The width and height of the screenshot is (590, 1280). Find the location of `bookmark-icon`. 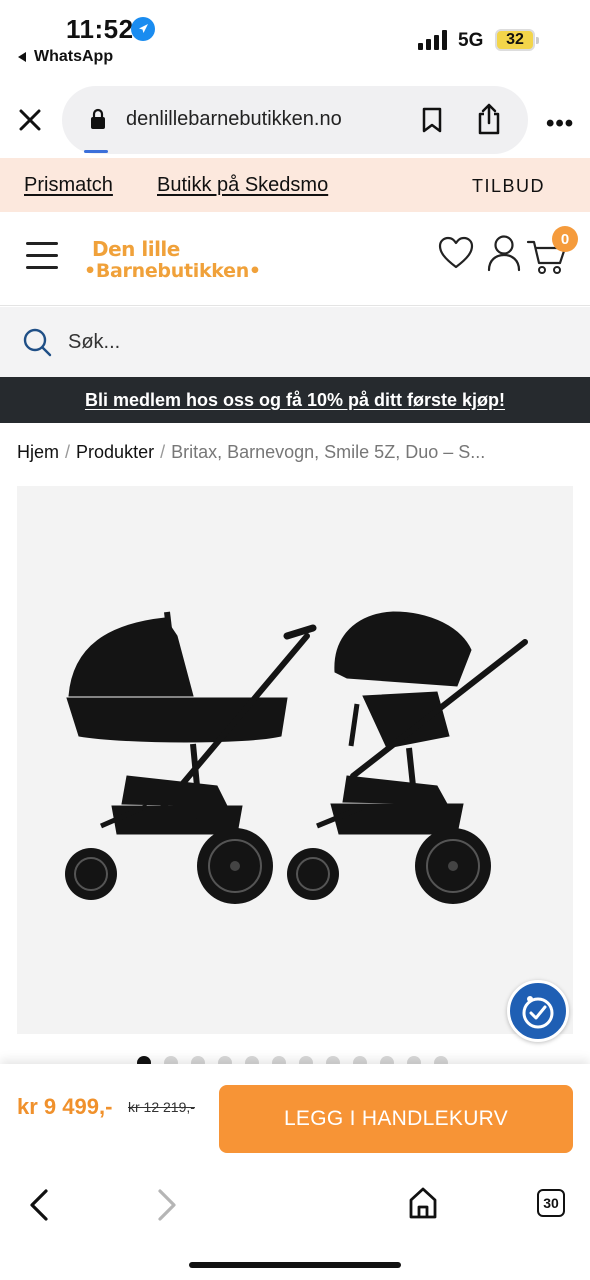

bookmark-icon is located at coordinates (432, 120).